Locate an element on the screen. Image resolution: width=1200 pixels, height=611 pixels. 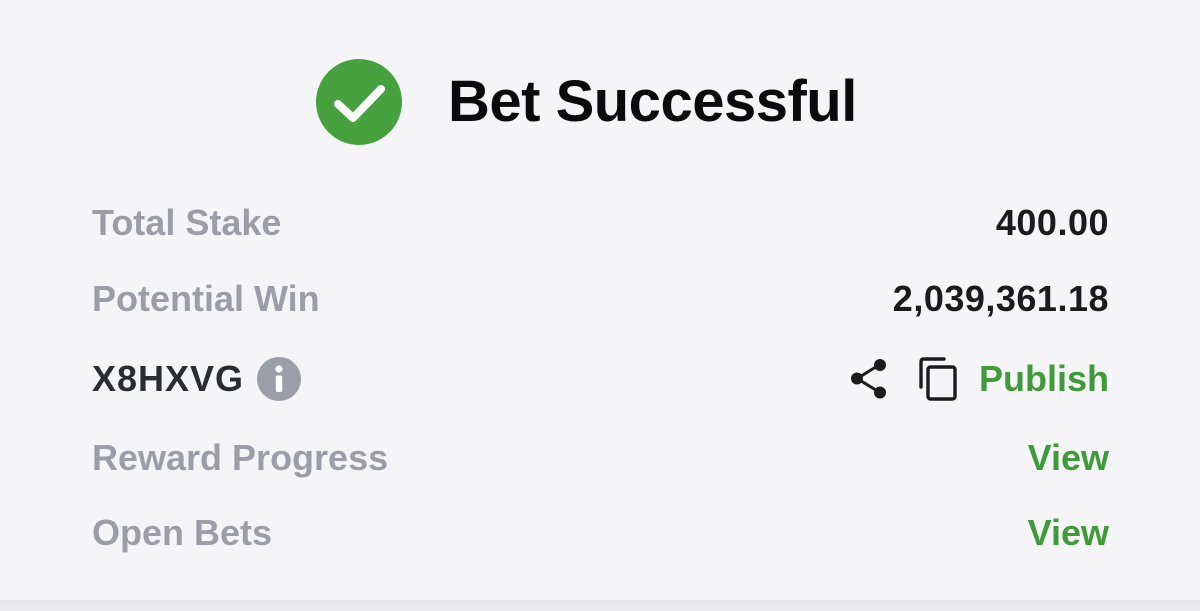
total-stake-row: Total Stake 400.00 is located at coordinates (600, 223).